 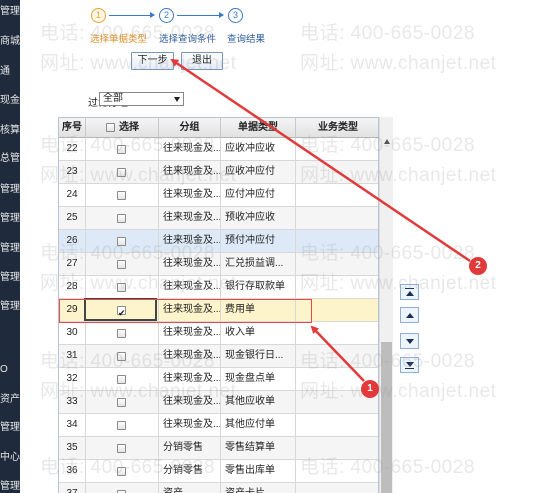 What do you see at coordinates (409, 341) in the screenshot?
I see `move-down-button` at bounding box center [409, 341].